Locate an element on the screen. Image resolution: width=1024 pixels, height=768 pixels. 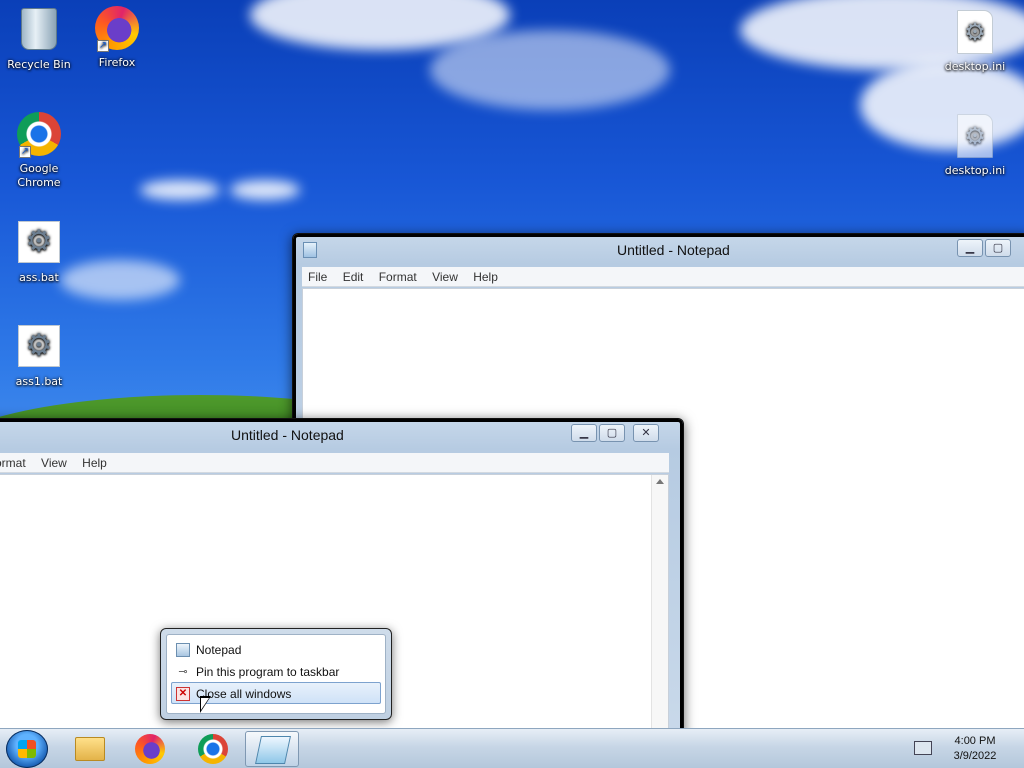
desktop-icon-ass1-bat: ⚙ ass1.bat is located at coordinates (39, 355).